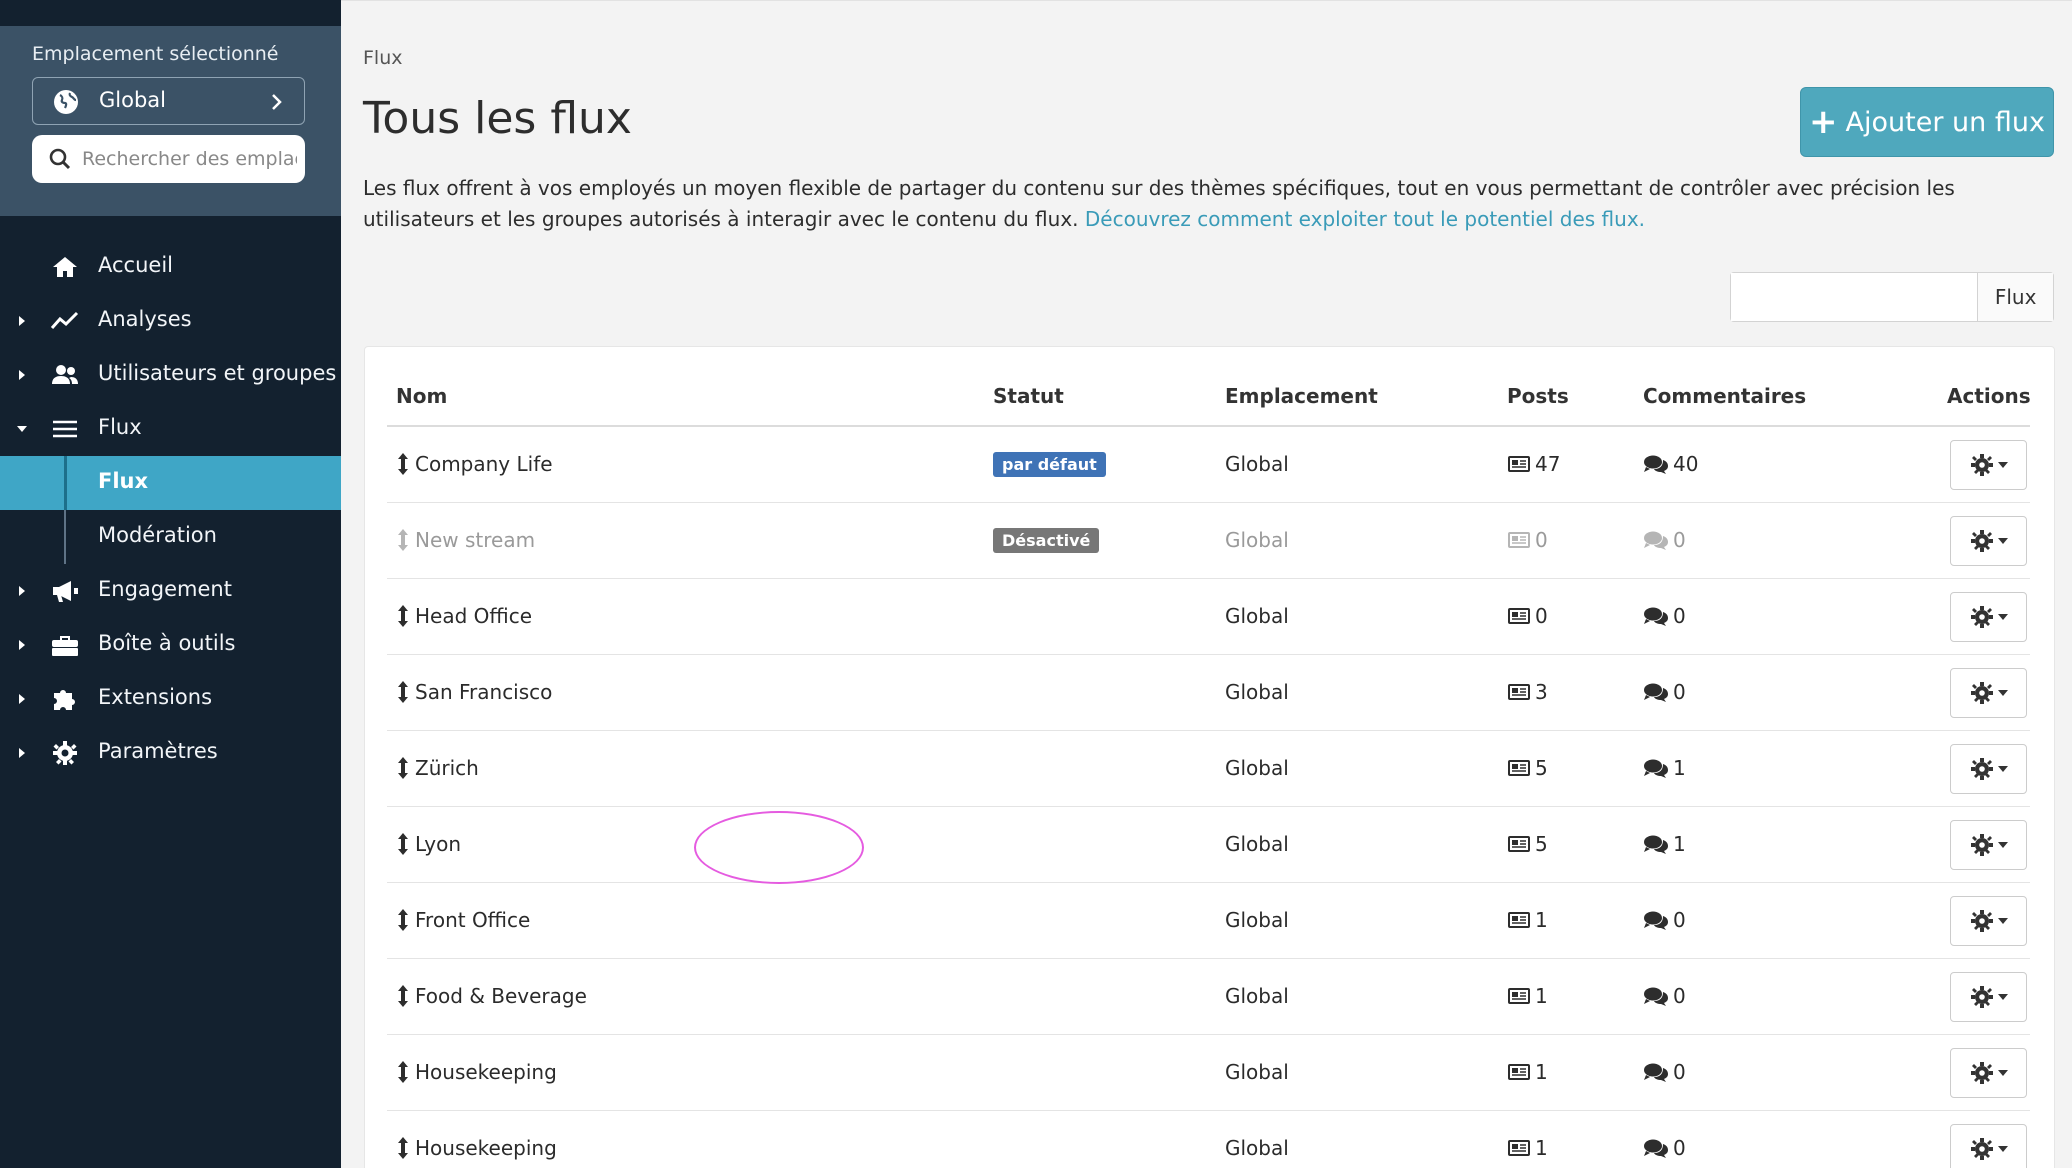  I want to click on table-row: Food & Beverage Global 1 0, so click(1208, 997).